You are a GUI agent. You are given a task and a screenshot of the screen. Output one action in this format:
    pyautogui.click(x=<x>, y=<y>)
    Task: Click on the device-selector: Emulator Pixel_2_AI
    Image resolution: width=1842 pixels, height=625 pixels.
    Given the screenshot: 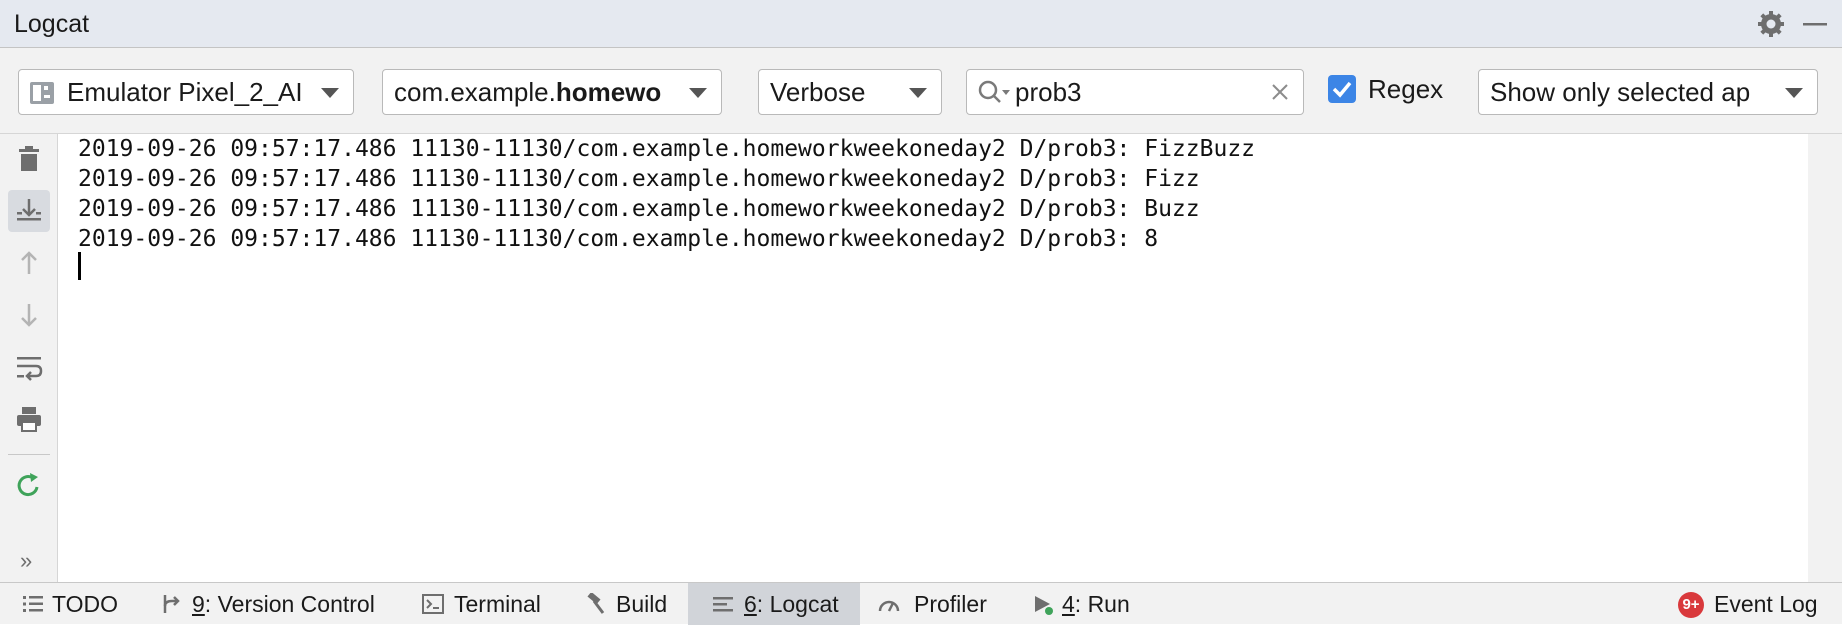 What is the action you would take?
    pyautogui.click(x=186, y=92)
    